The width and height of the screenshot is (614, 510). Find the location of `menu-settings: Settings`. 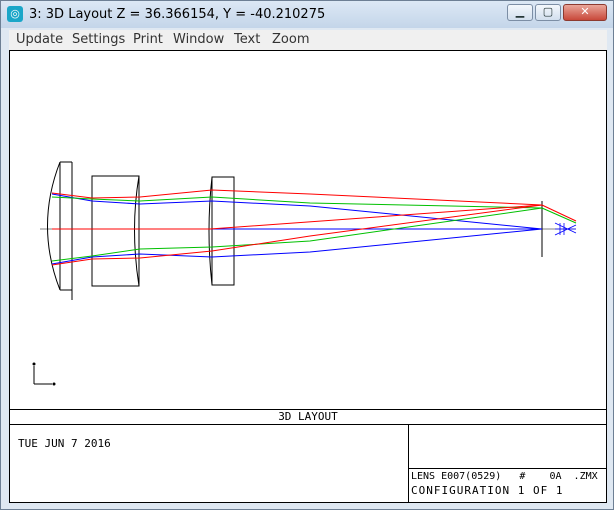

menu-settings: Settings is located at coordinates (98, 39).